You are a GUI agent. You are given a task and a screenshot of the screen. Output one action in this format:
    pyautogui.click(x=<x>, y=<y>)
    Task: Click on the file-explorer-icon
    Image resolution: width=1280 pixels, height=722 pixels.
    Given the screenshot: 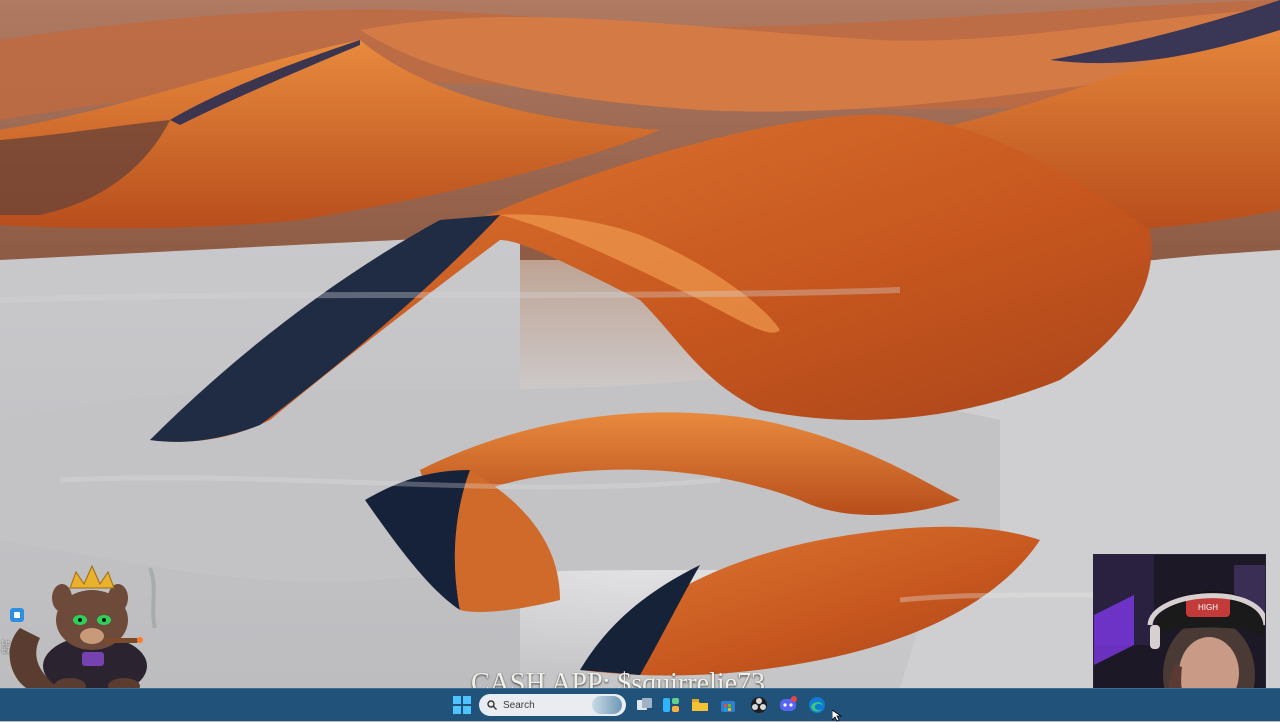 What is the action you would take?
    pyautogui.click(x=700, y=705)
    